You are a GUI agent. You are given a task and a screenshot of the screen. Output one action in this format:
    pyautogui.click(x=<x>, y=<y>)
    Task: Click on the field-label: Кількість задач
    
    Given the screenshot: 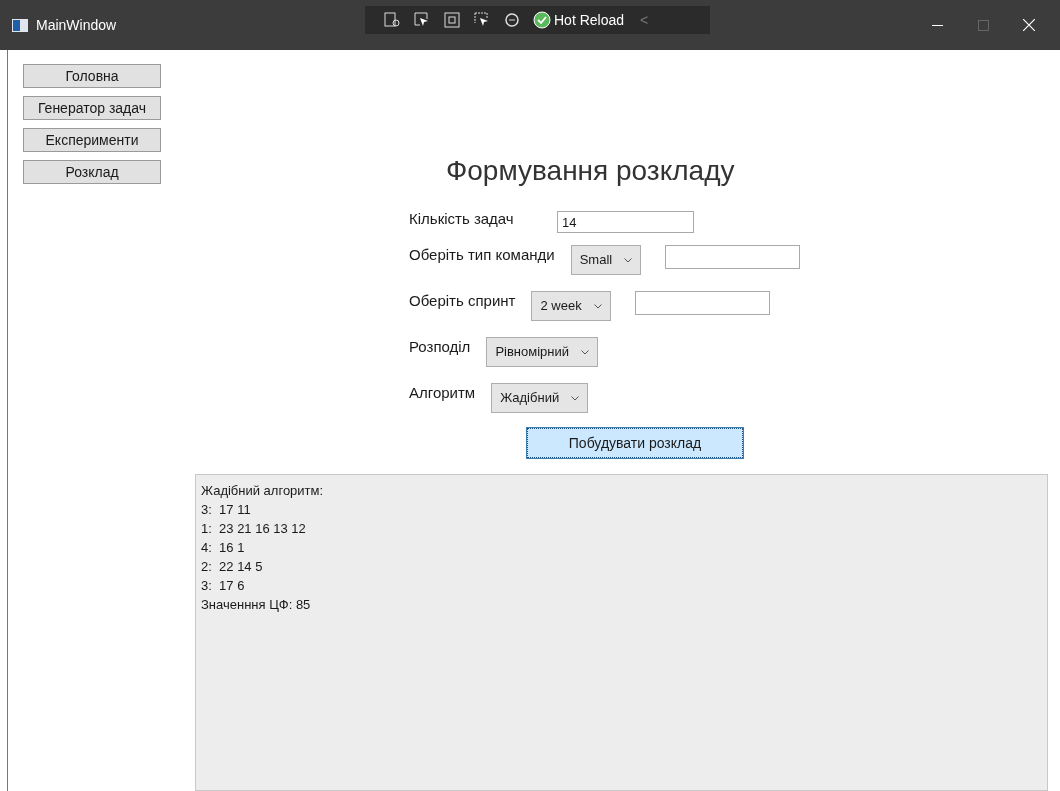 What is the action you would take?
    pyautogui.click(x=462, y=218)
    